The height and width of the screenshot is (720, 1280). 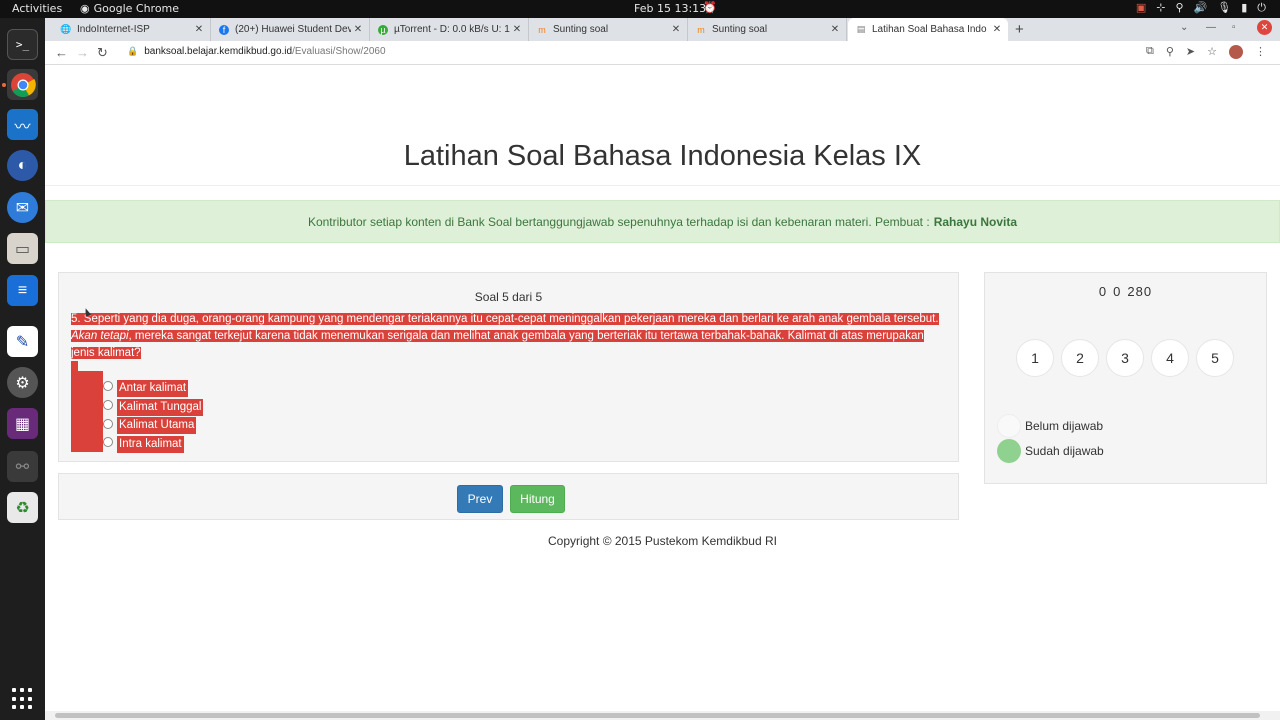 What do you see at coordinates (293, 29) in the screenshot?
I see `tab-title: (20+) Huawei Student Dev` at bounding box center [293, 29].